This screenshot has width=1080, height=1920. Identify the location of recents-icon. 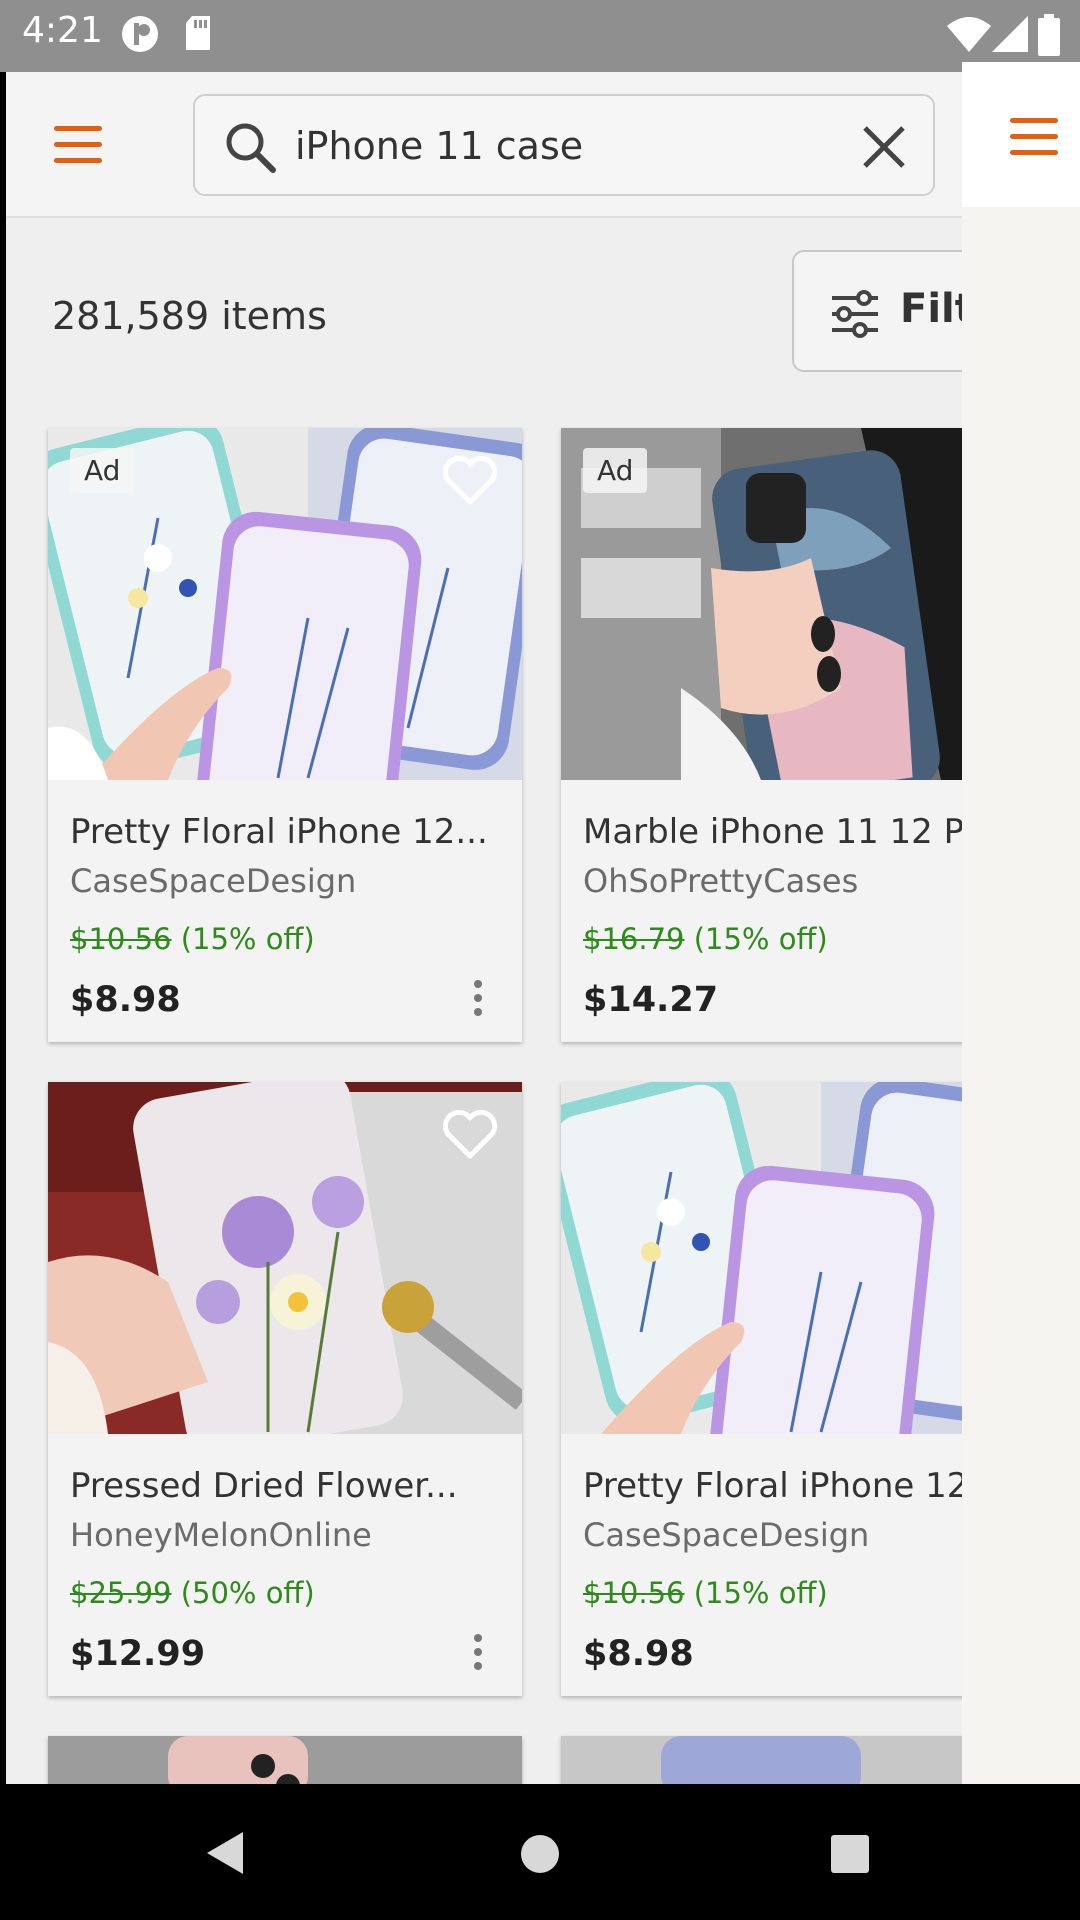
(850, 1854).